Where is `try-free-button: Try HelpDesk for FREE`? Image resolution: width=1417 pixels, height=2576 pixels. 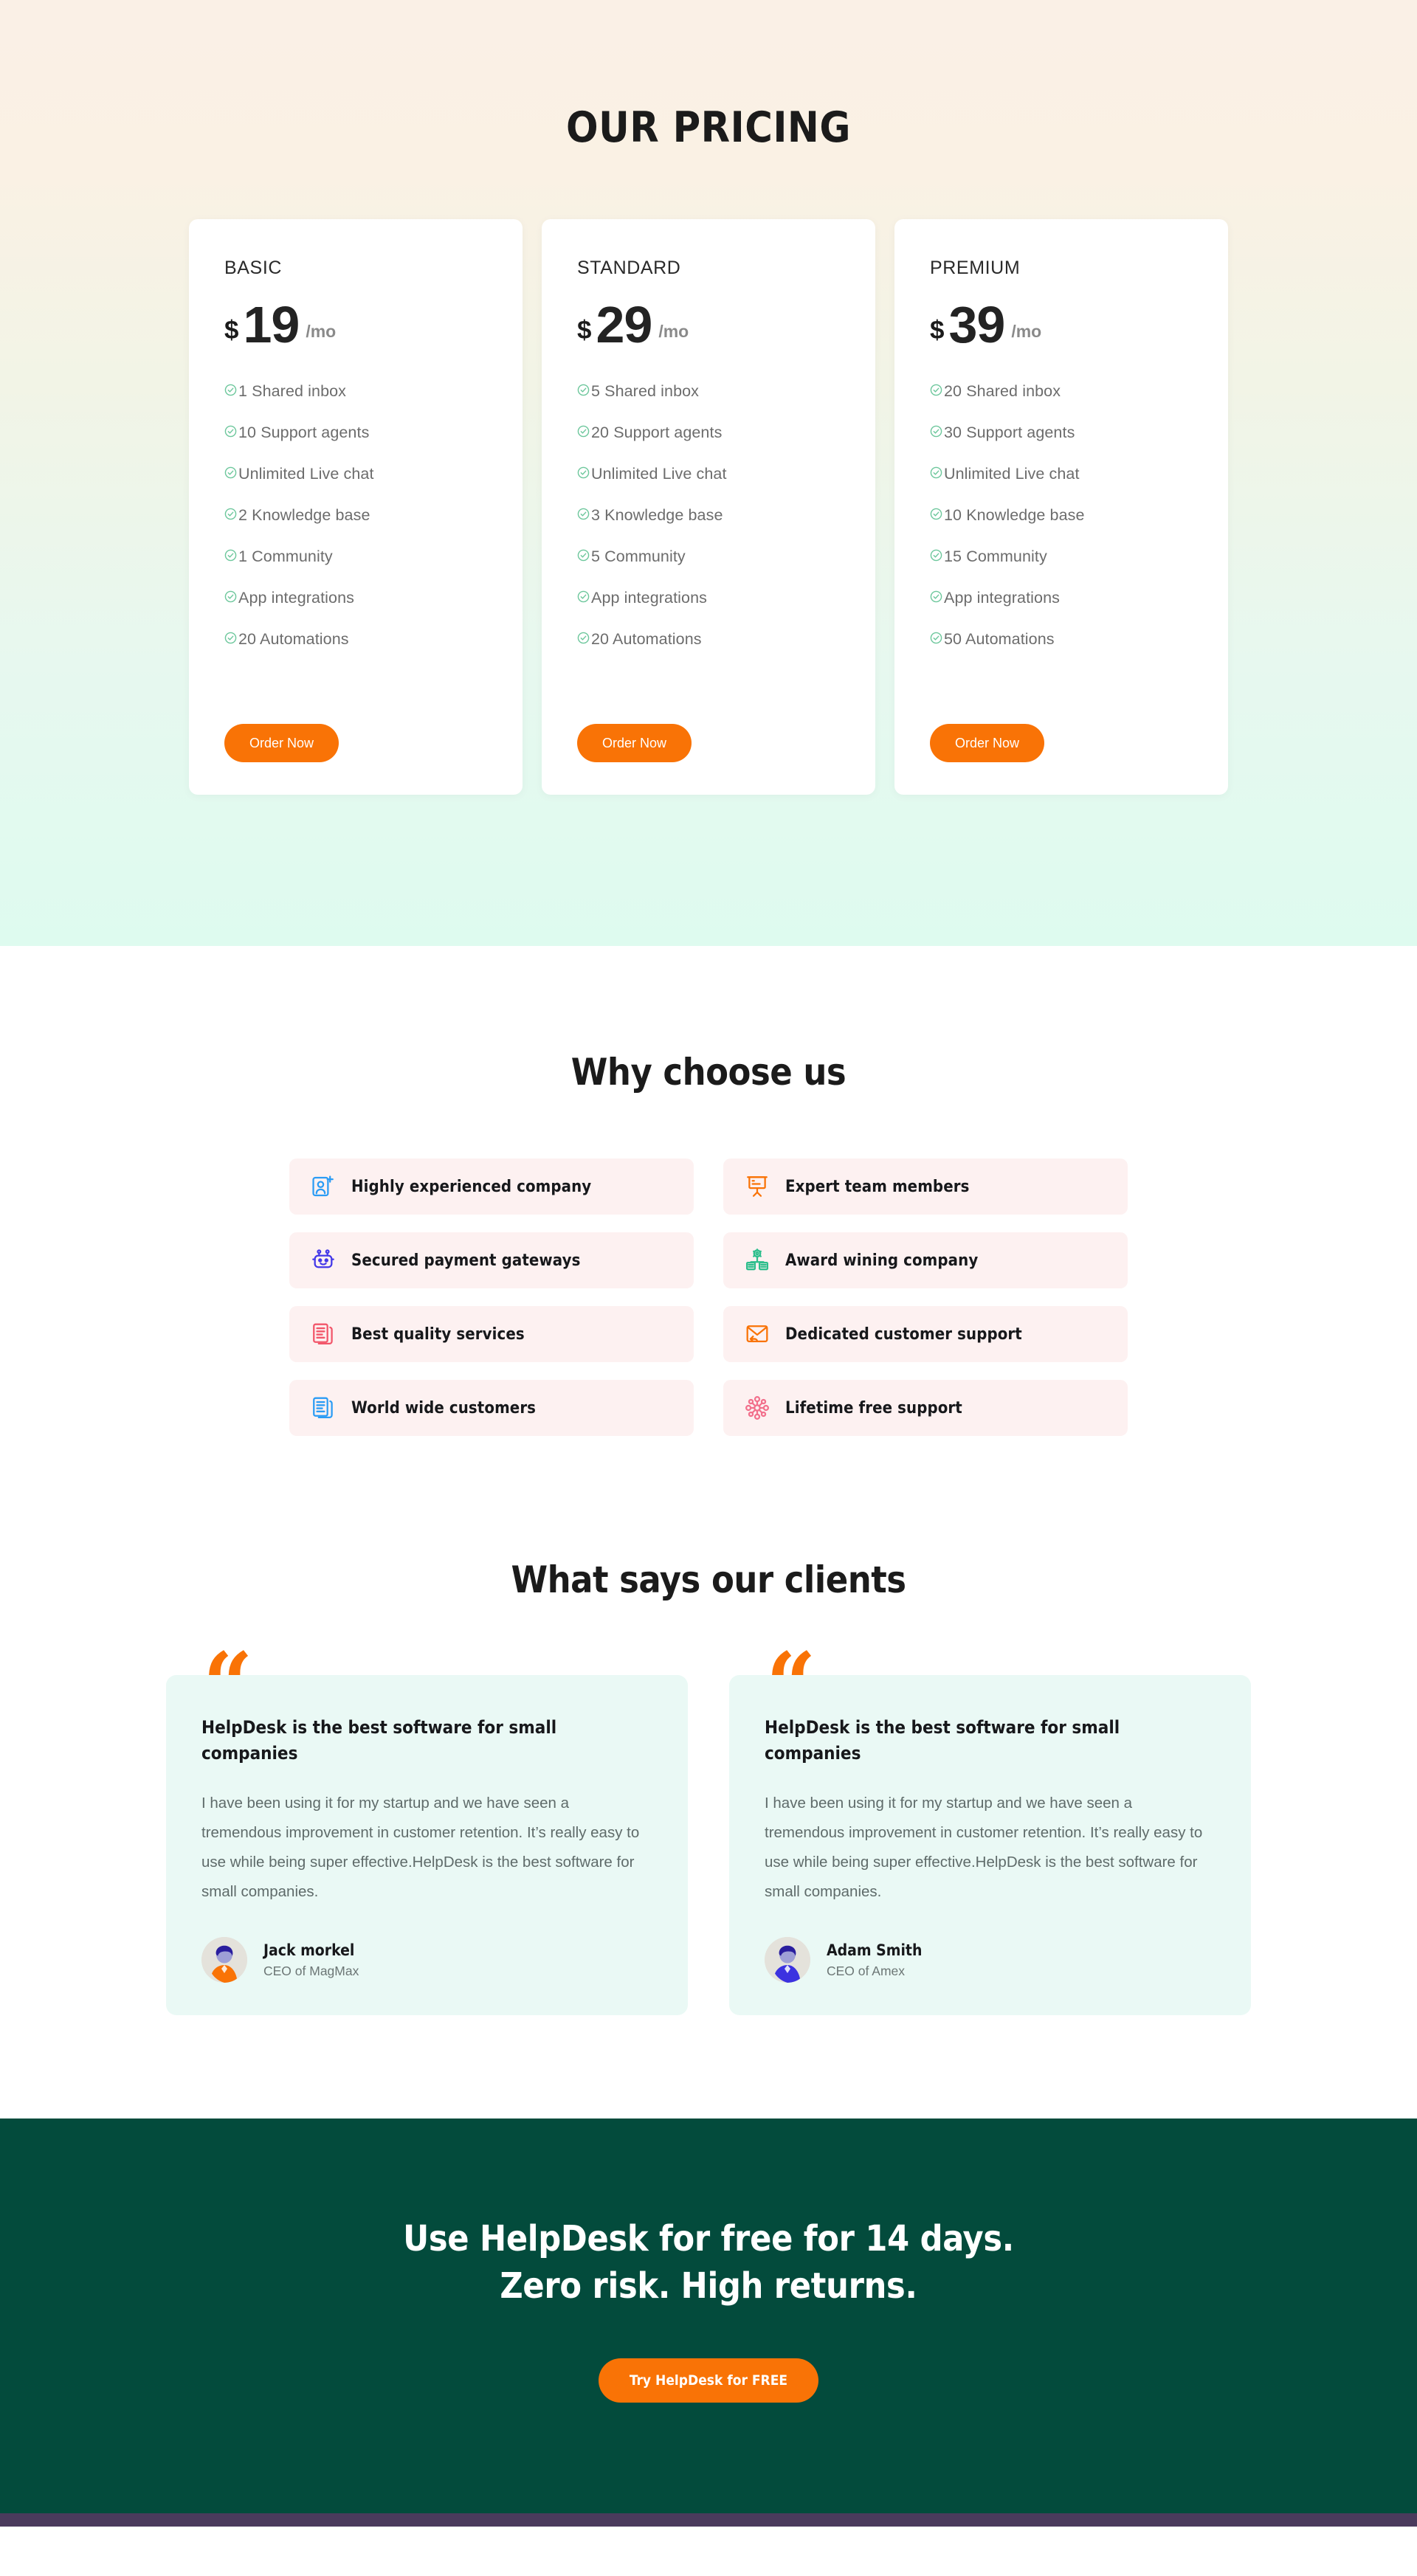
try-free-button: Try HelpDesk for FREE is located at coordinates (708, 2380).